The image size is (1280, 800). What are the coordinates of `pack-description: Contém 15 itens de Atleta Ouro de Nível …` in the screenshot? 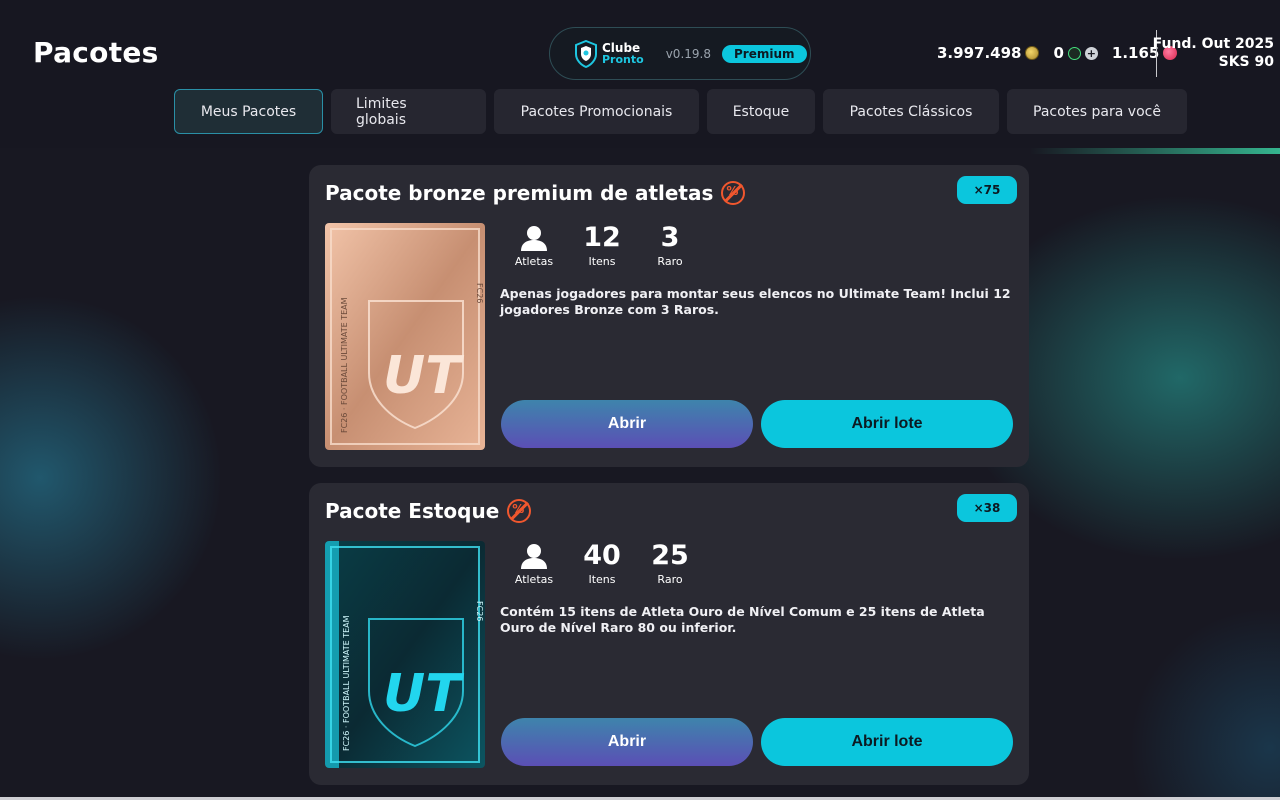 It's located at (742, 619).